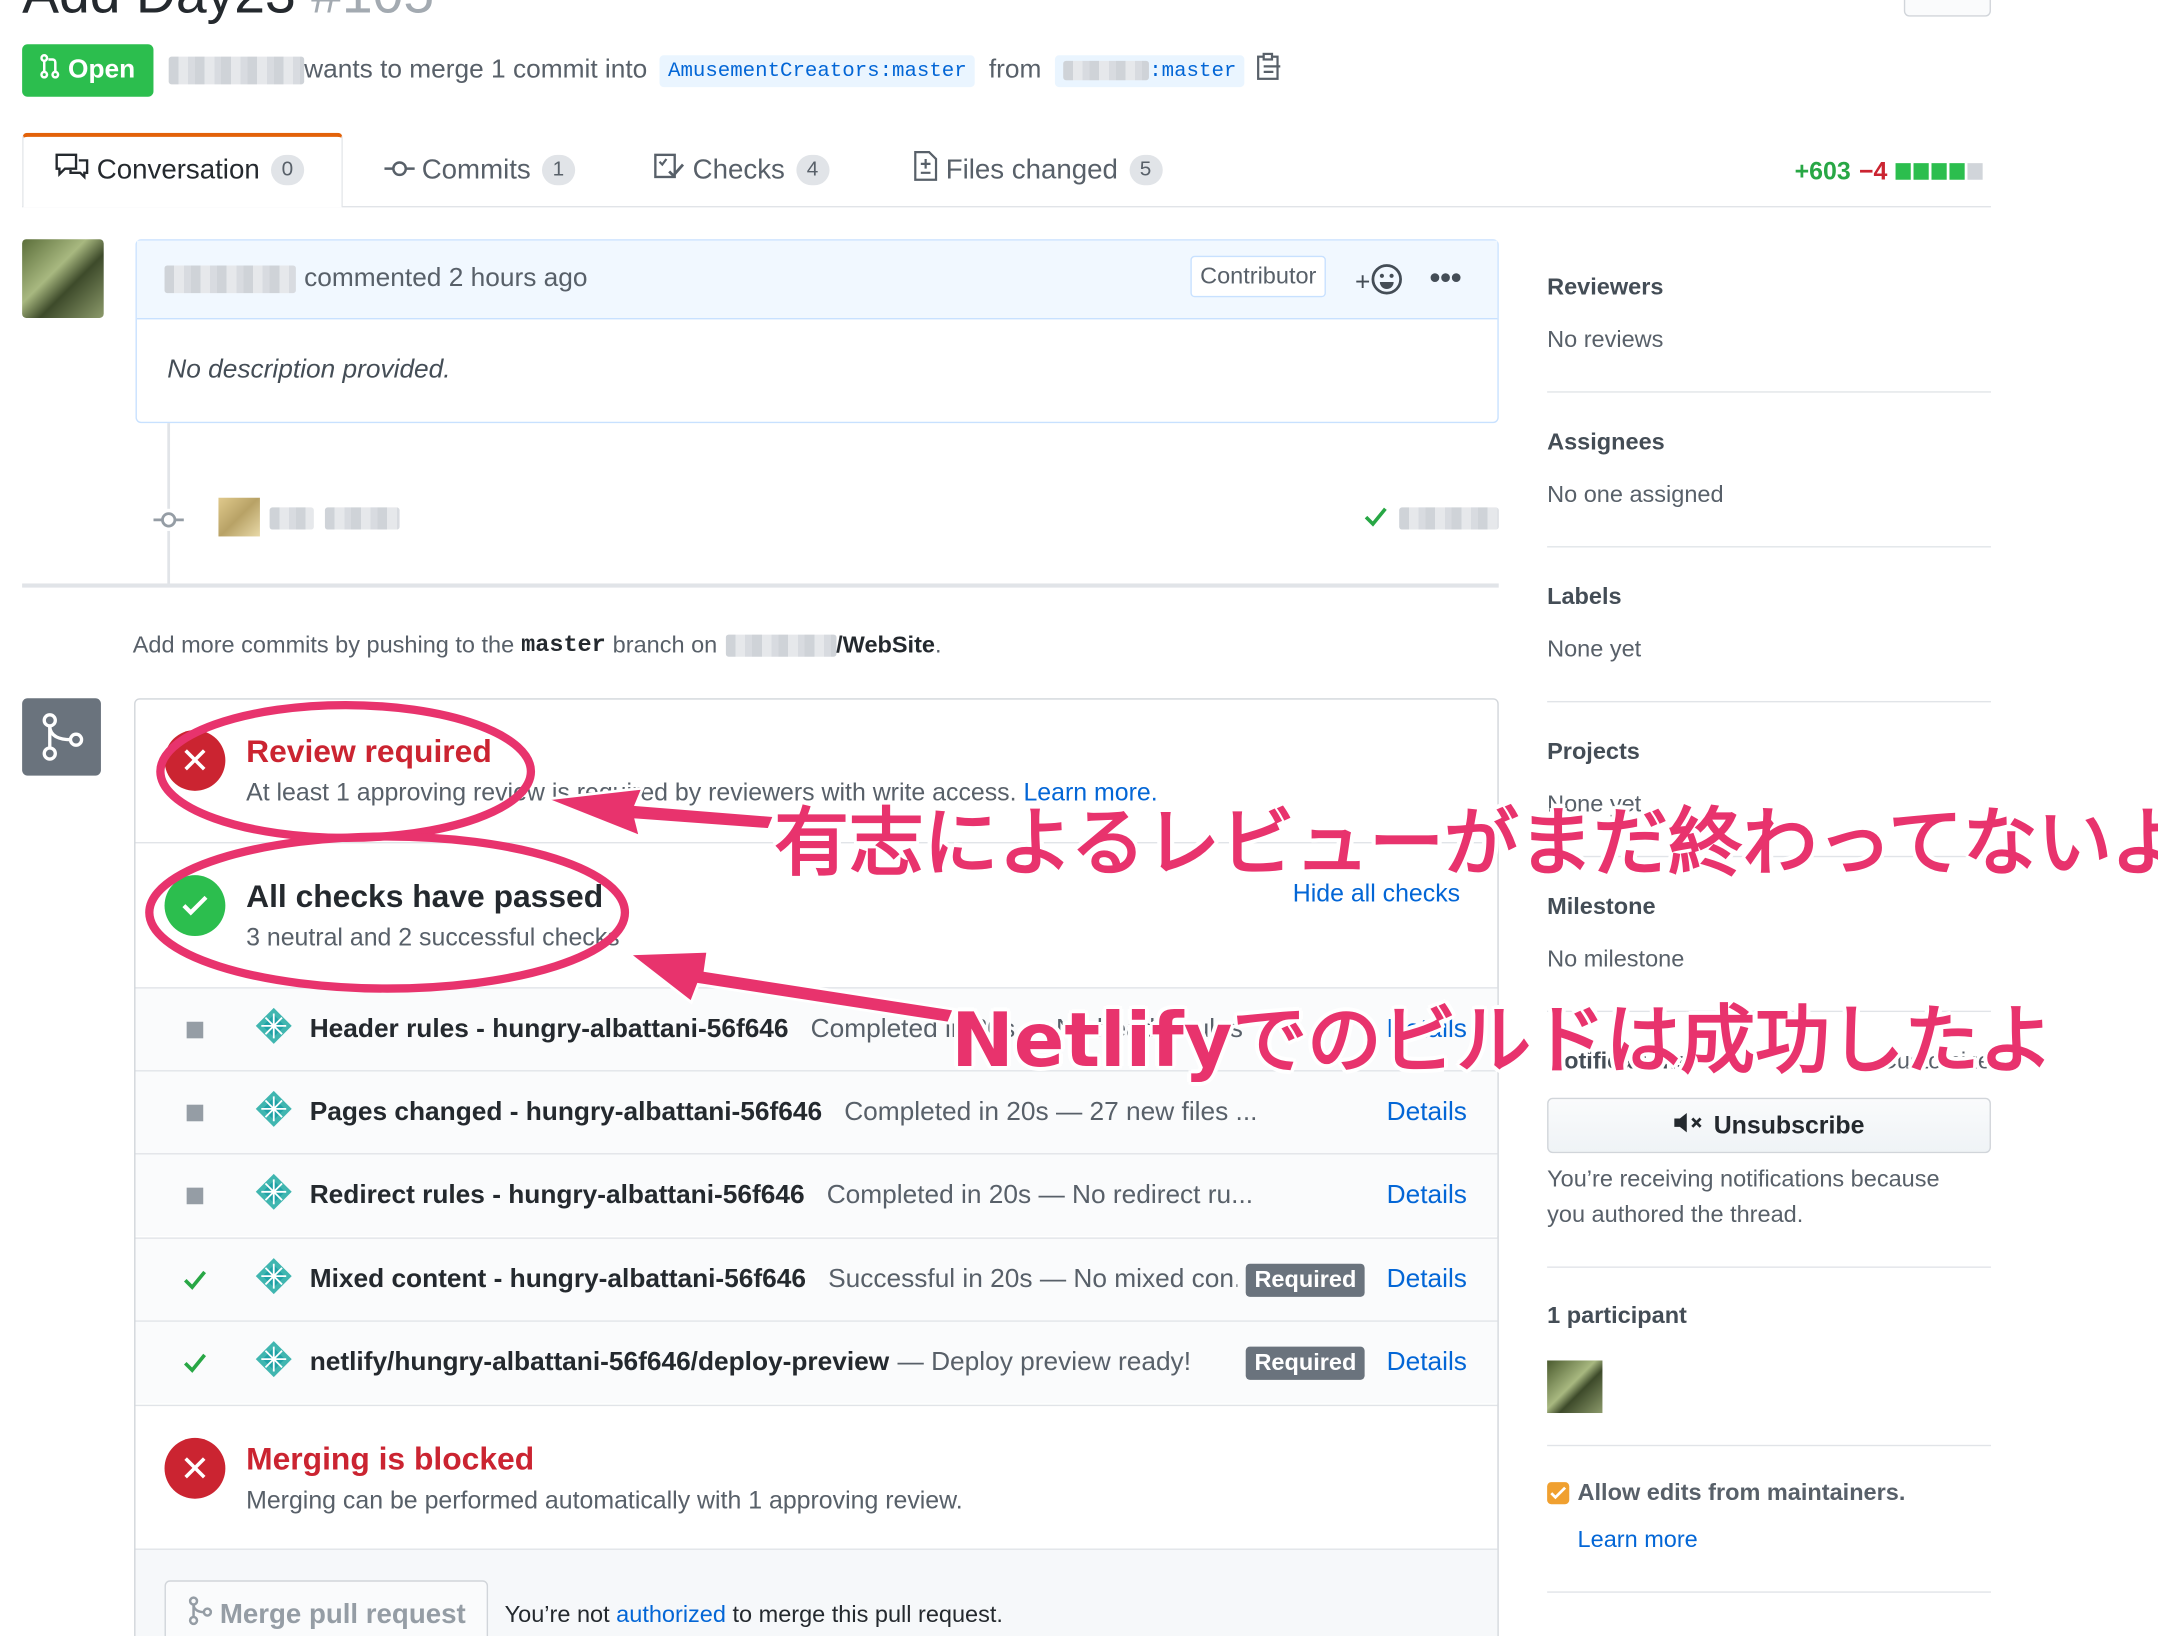  I want to click on build-annotation-text: Netlifyでのビルドは成功したよ, so click(1502, 1040).